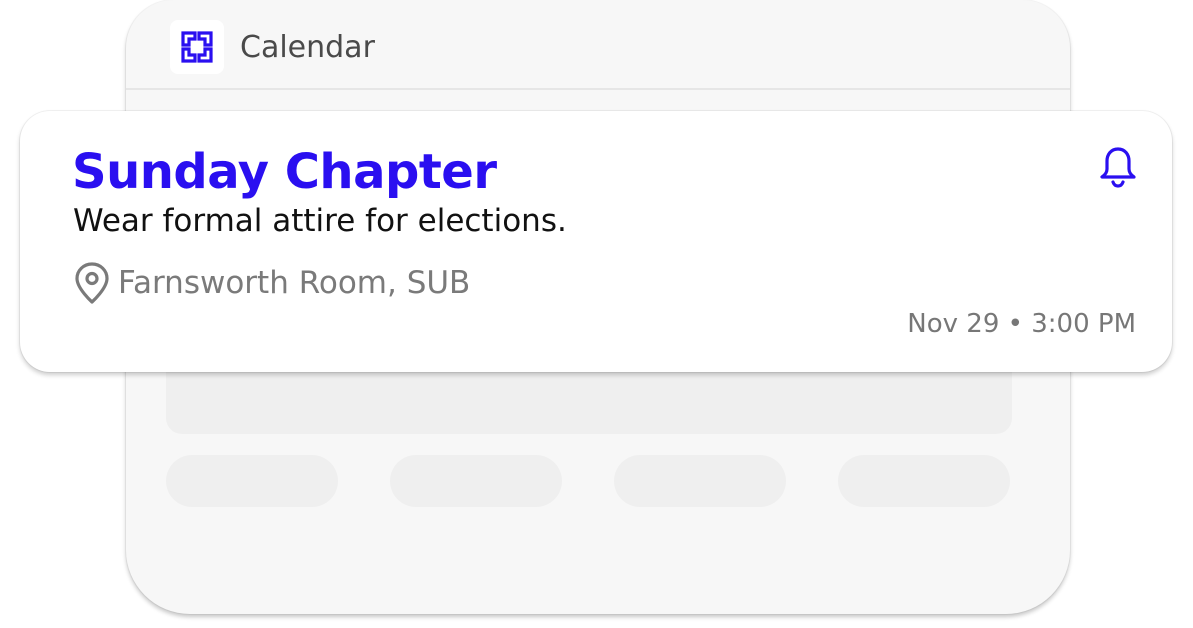 The height and width of the screenshot is (628, 1193). What do you see at coordinates (1118, 167) in the screenshot?
I see `bell-icon` at bounding box center [1118, 167].